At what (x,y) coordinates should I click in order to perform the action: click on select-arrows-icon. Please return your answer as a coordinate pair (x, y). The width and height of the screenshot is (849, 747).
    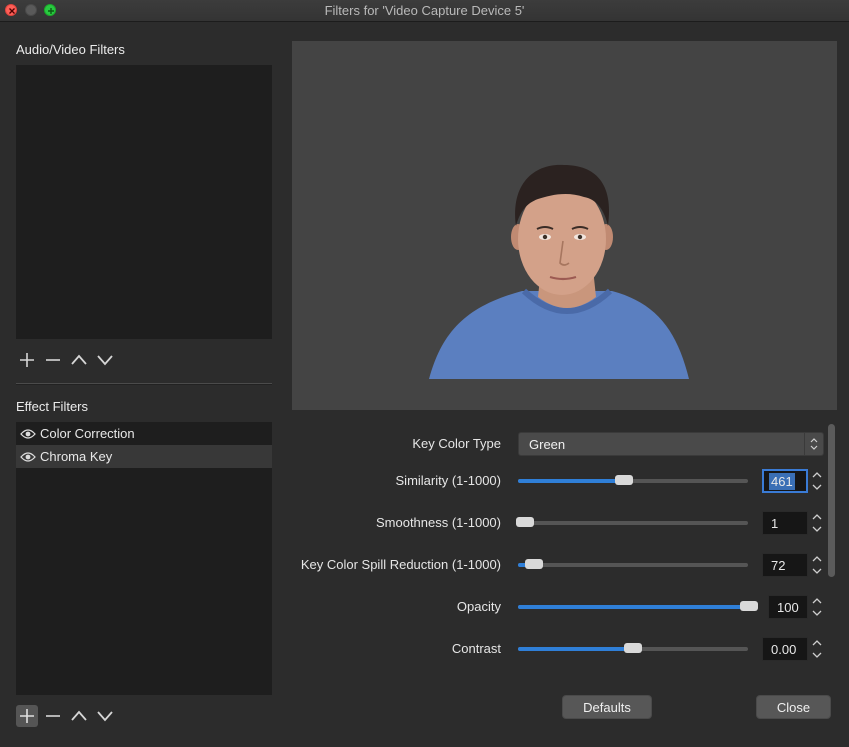
    Looking at the image, I should click on (814, 444).